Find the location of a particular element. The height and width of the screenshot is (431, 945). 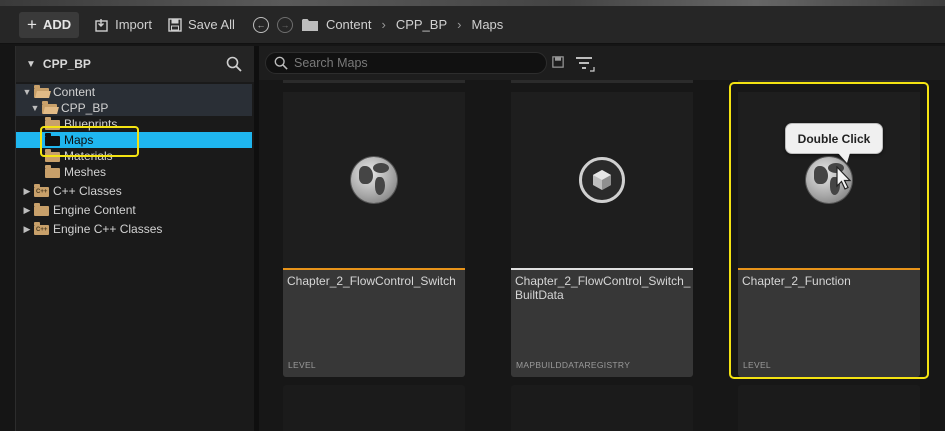

tree-item-engine-content: ▶ Engine Content is located at coordinates (134, 210).